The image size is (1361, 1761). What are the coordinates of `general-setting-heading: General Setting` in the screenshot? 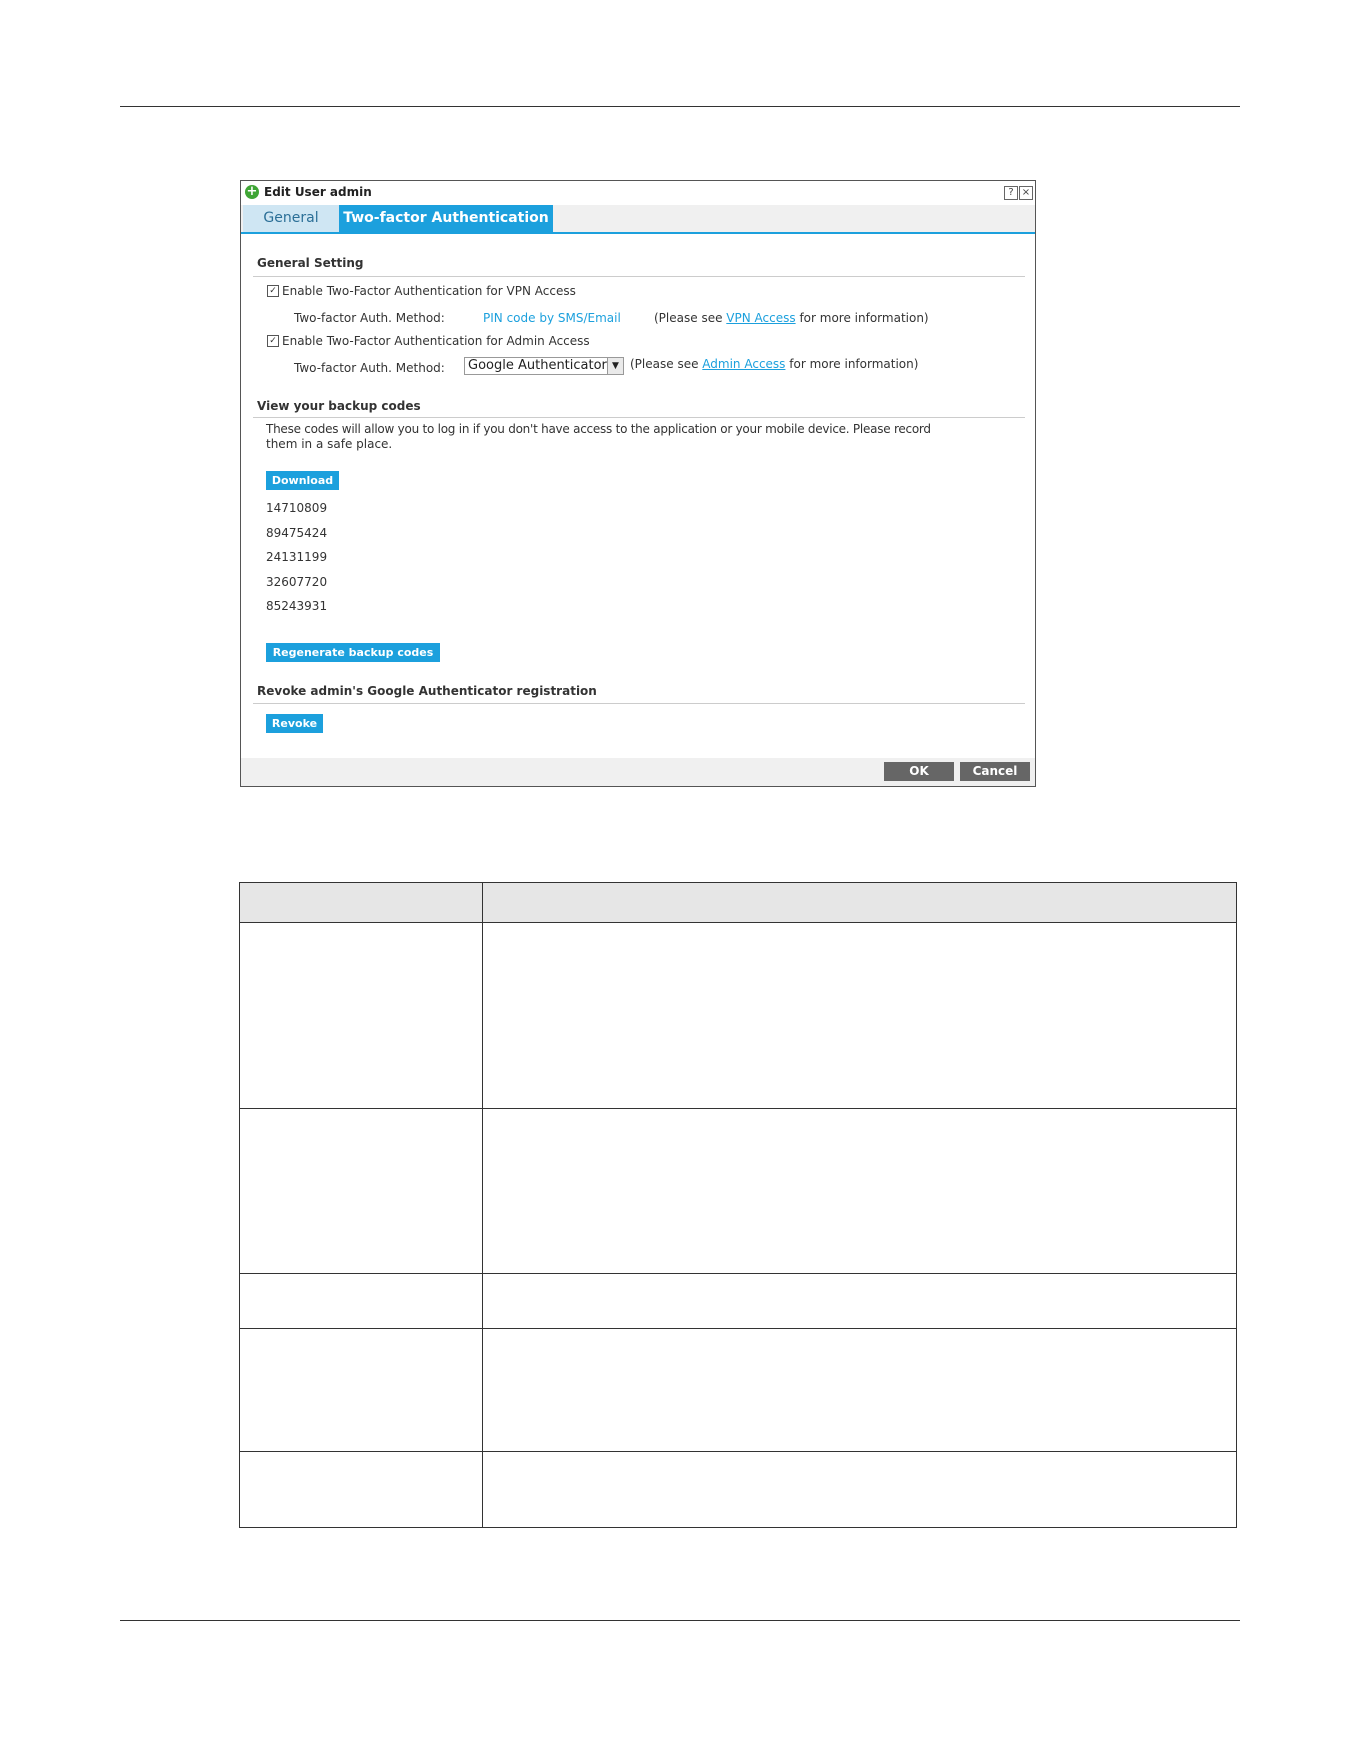 It's located at (310, 263).